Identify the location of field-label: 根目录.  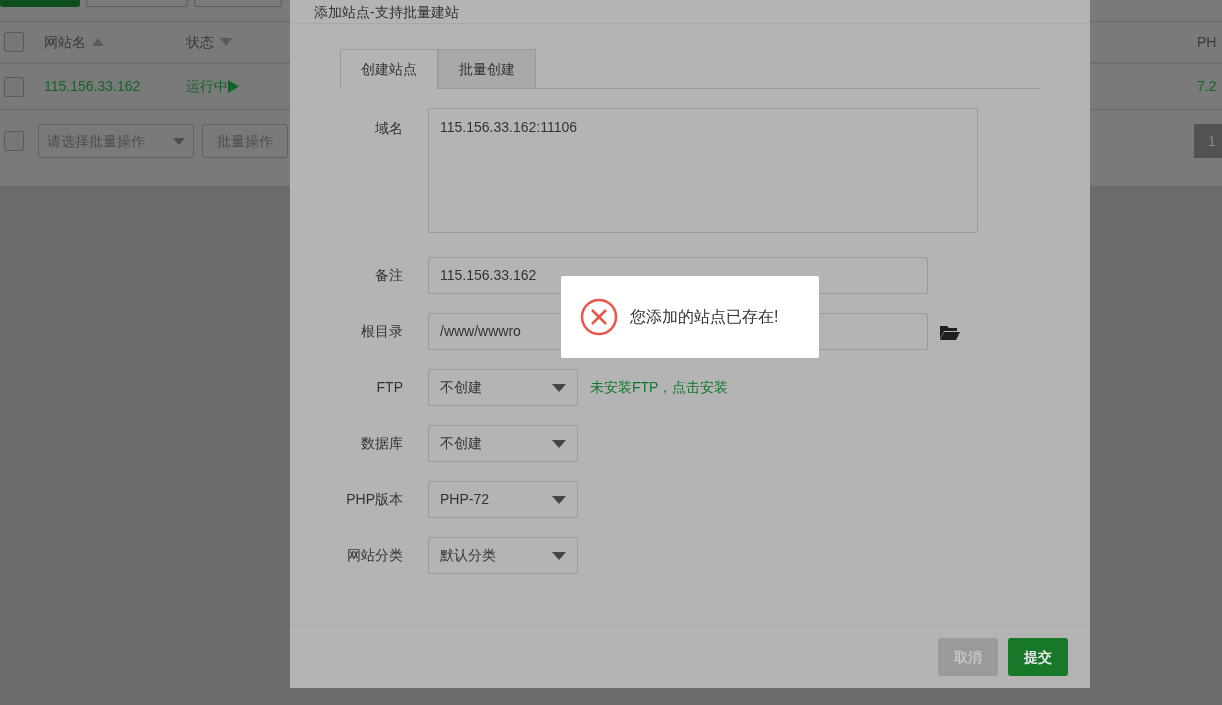
(382, 331).